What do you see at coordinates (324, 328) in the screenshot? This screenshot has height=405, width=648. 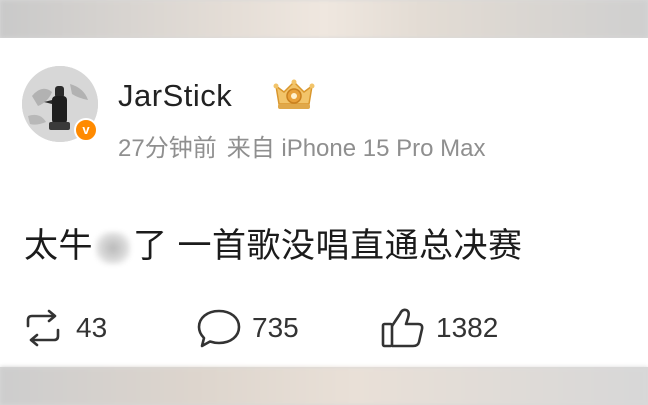 I see `action-bar: 43 735 1382` at bounding box center [324, 328].